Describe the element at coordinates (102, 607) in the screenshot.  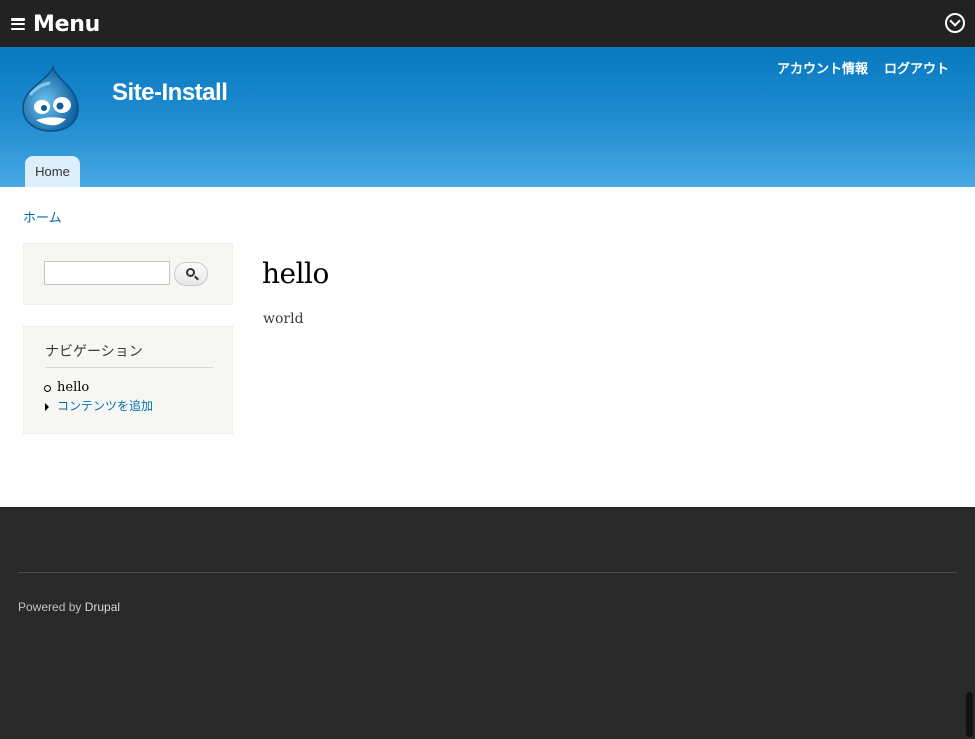
I see `drupal-link: Drupal` at that location.